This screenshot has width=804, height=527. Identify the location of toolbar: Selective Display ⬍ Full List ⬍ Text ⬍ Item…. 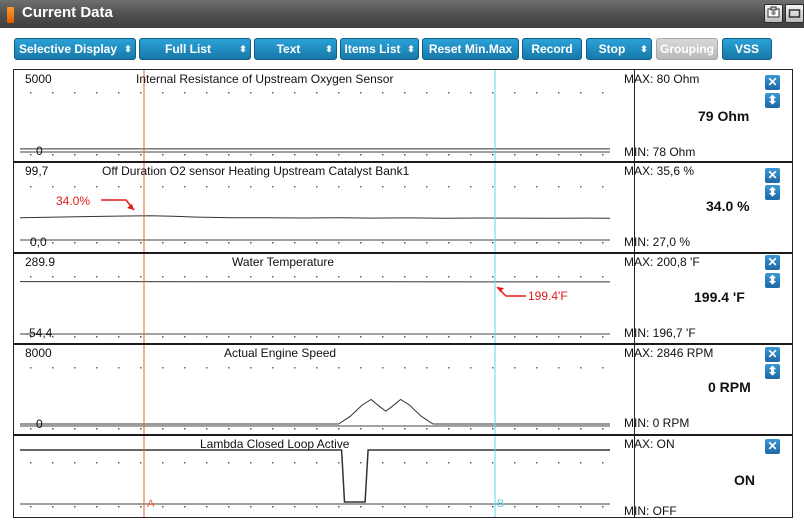
(402, 49).